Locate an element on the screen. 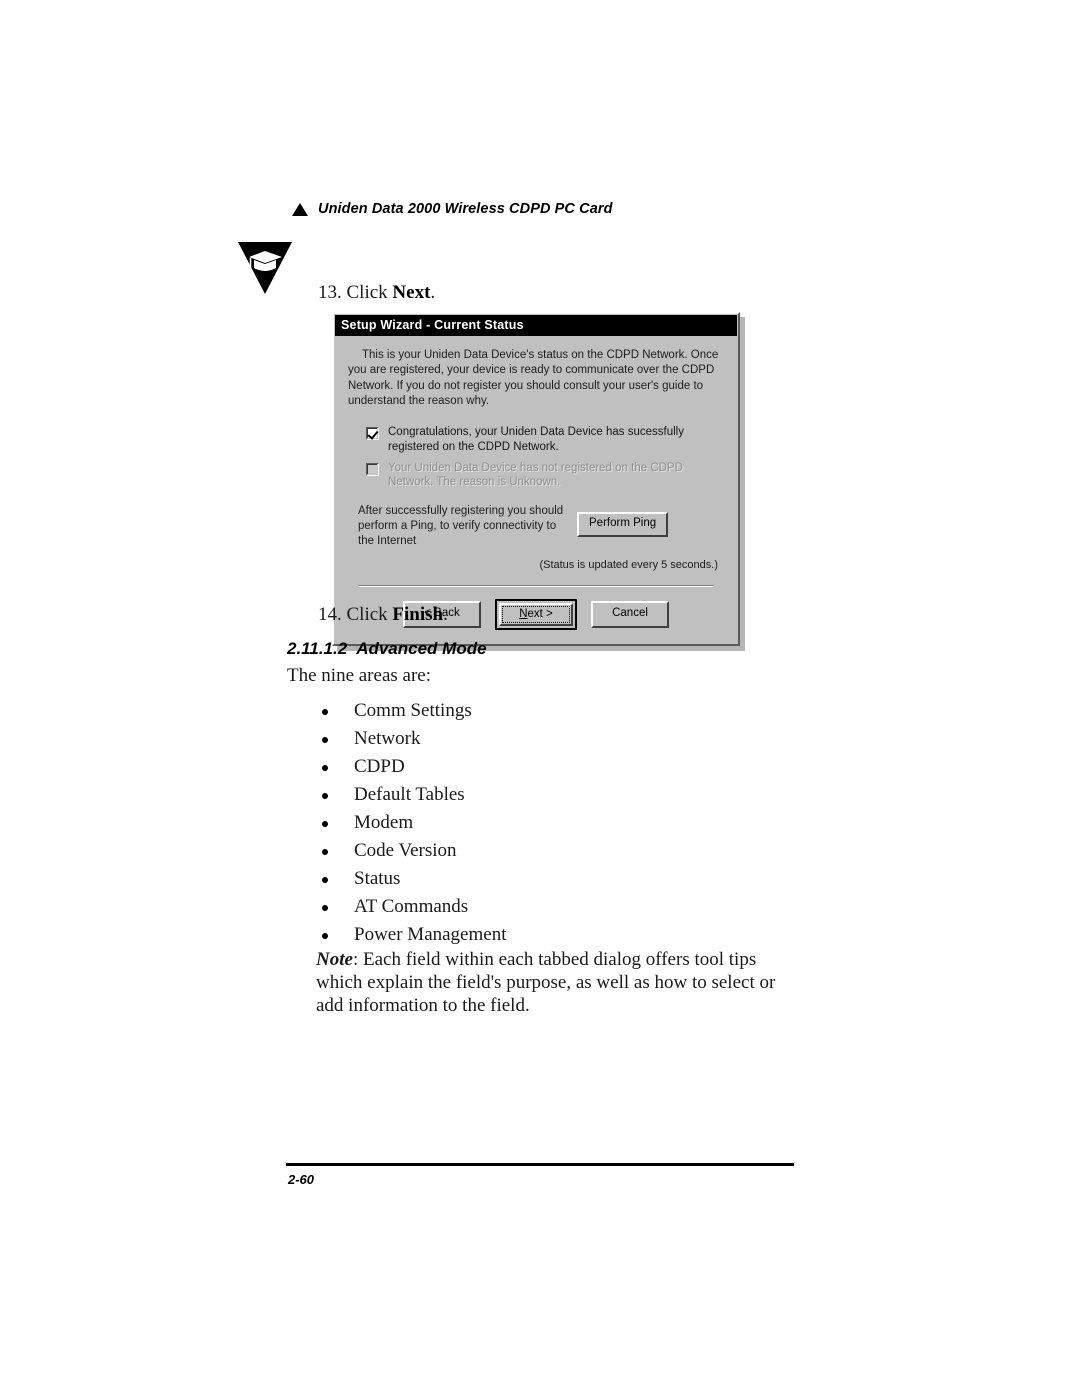  status-update-note: (Status is updated every 5 seconds.) is located at coordinates (628, 564).